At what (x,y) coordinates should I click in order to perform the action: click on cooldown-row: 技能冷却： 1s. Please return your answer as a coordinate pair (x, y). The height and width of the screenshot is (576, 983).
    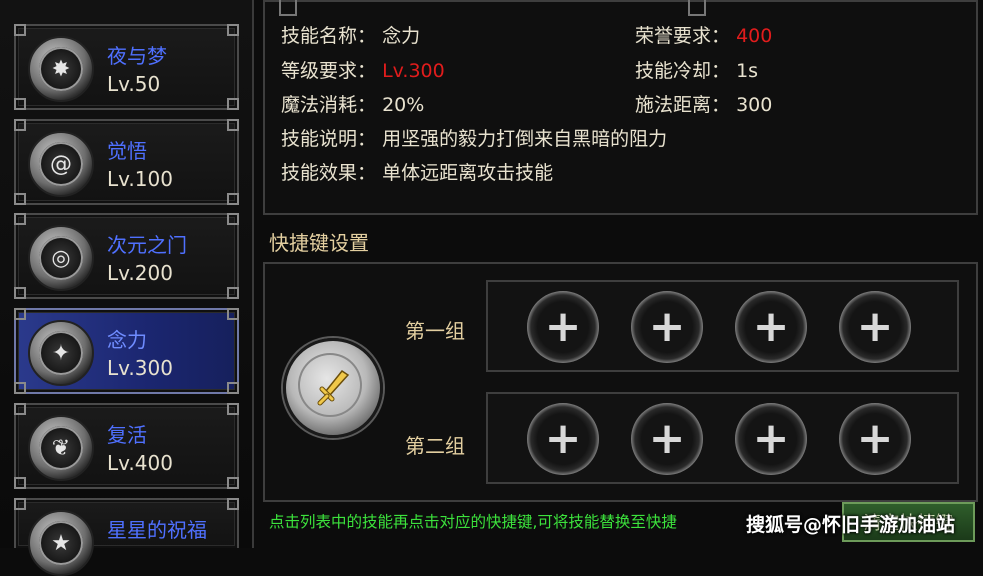
    Looking at the image, I should click on (696, 69).